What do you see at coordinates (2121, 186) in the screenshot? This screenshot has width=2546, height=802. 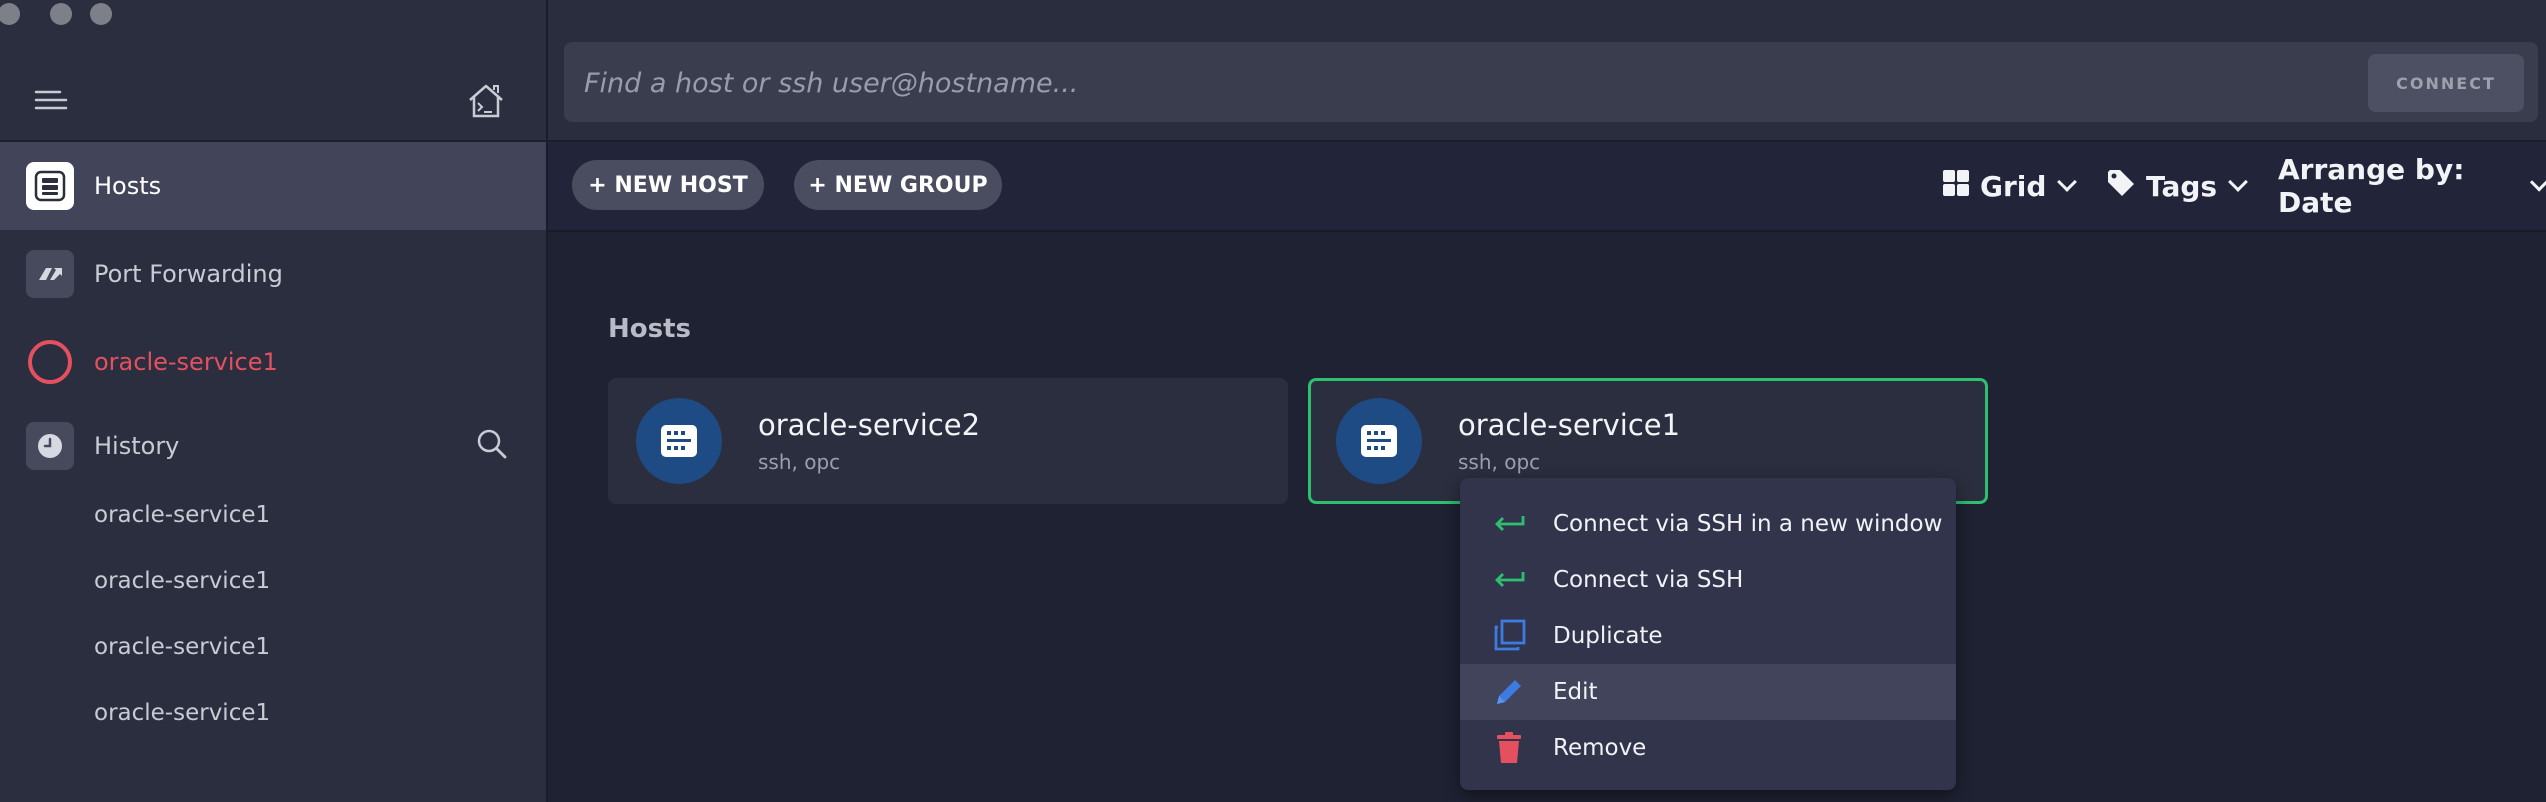 I see `tag-icon` at bounding box center [2121, 186].